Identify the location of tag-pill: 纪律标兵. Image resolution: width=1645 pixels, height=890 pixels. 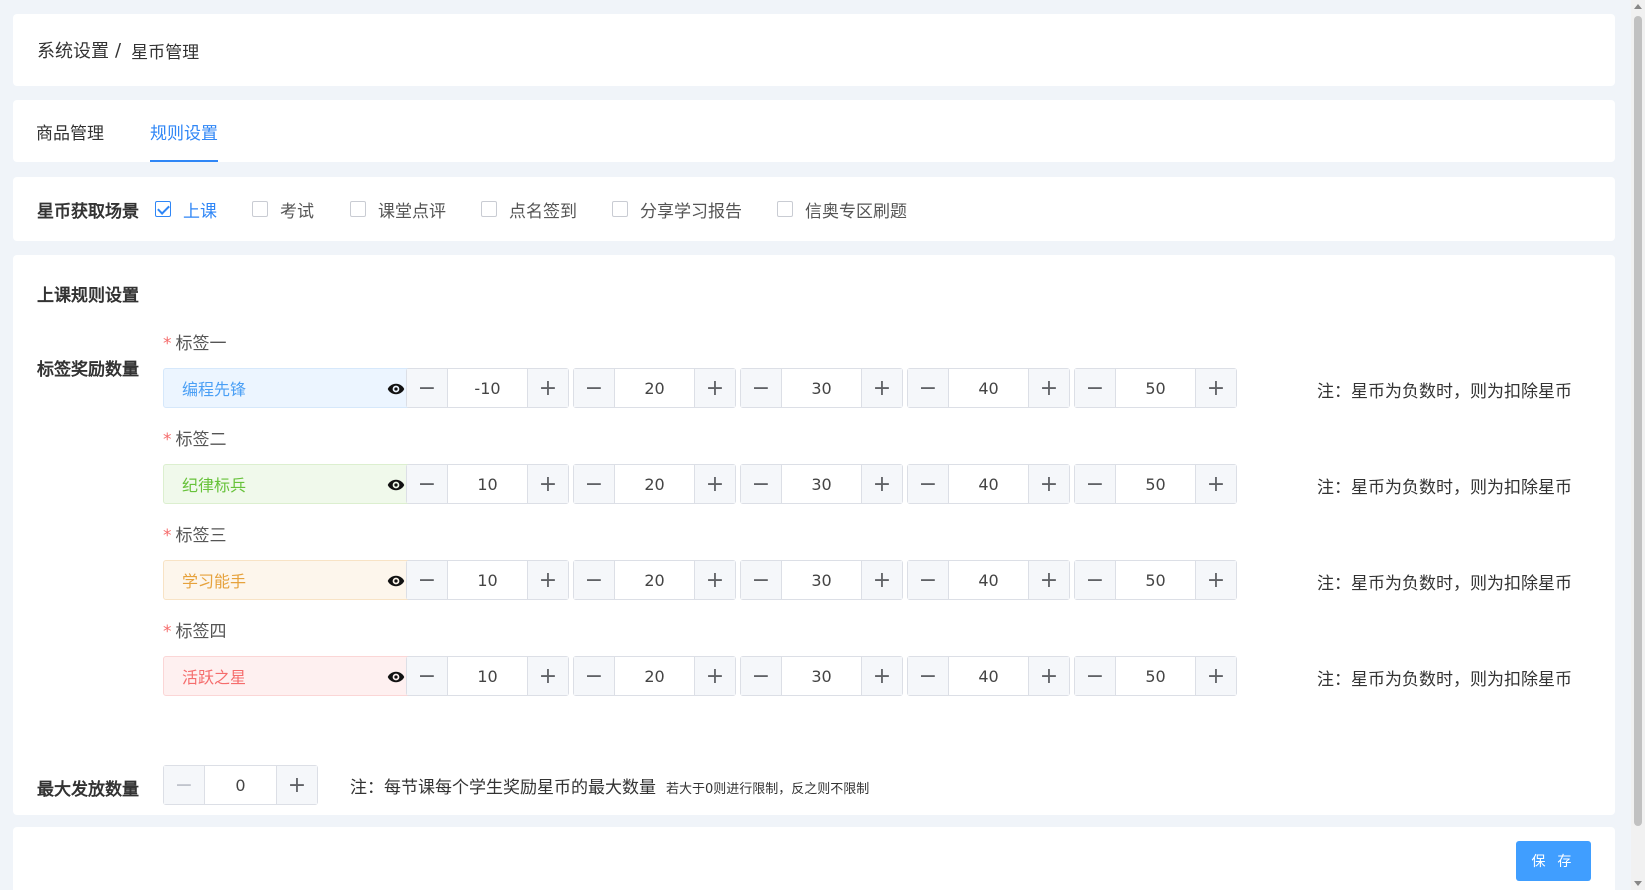
(288, 484).